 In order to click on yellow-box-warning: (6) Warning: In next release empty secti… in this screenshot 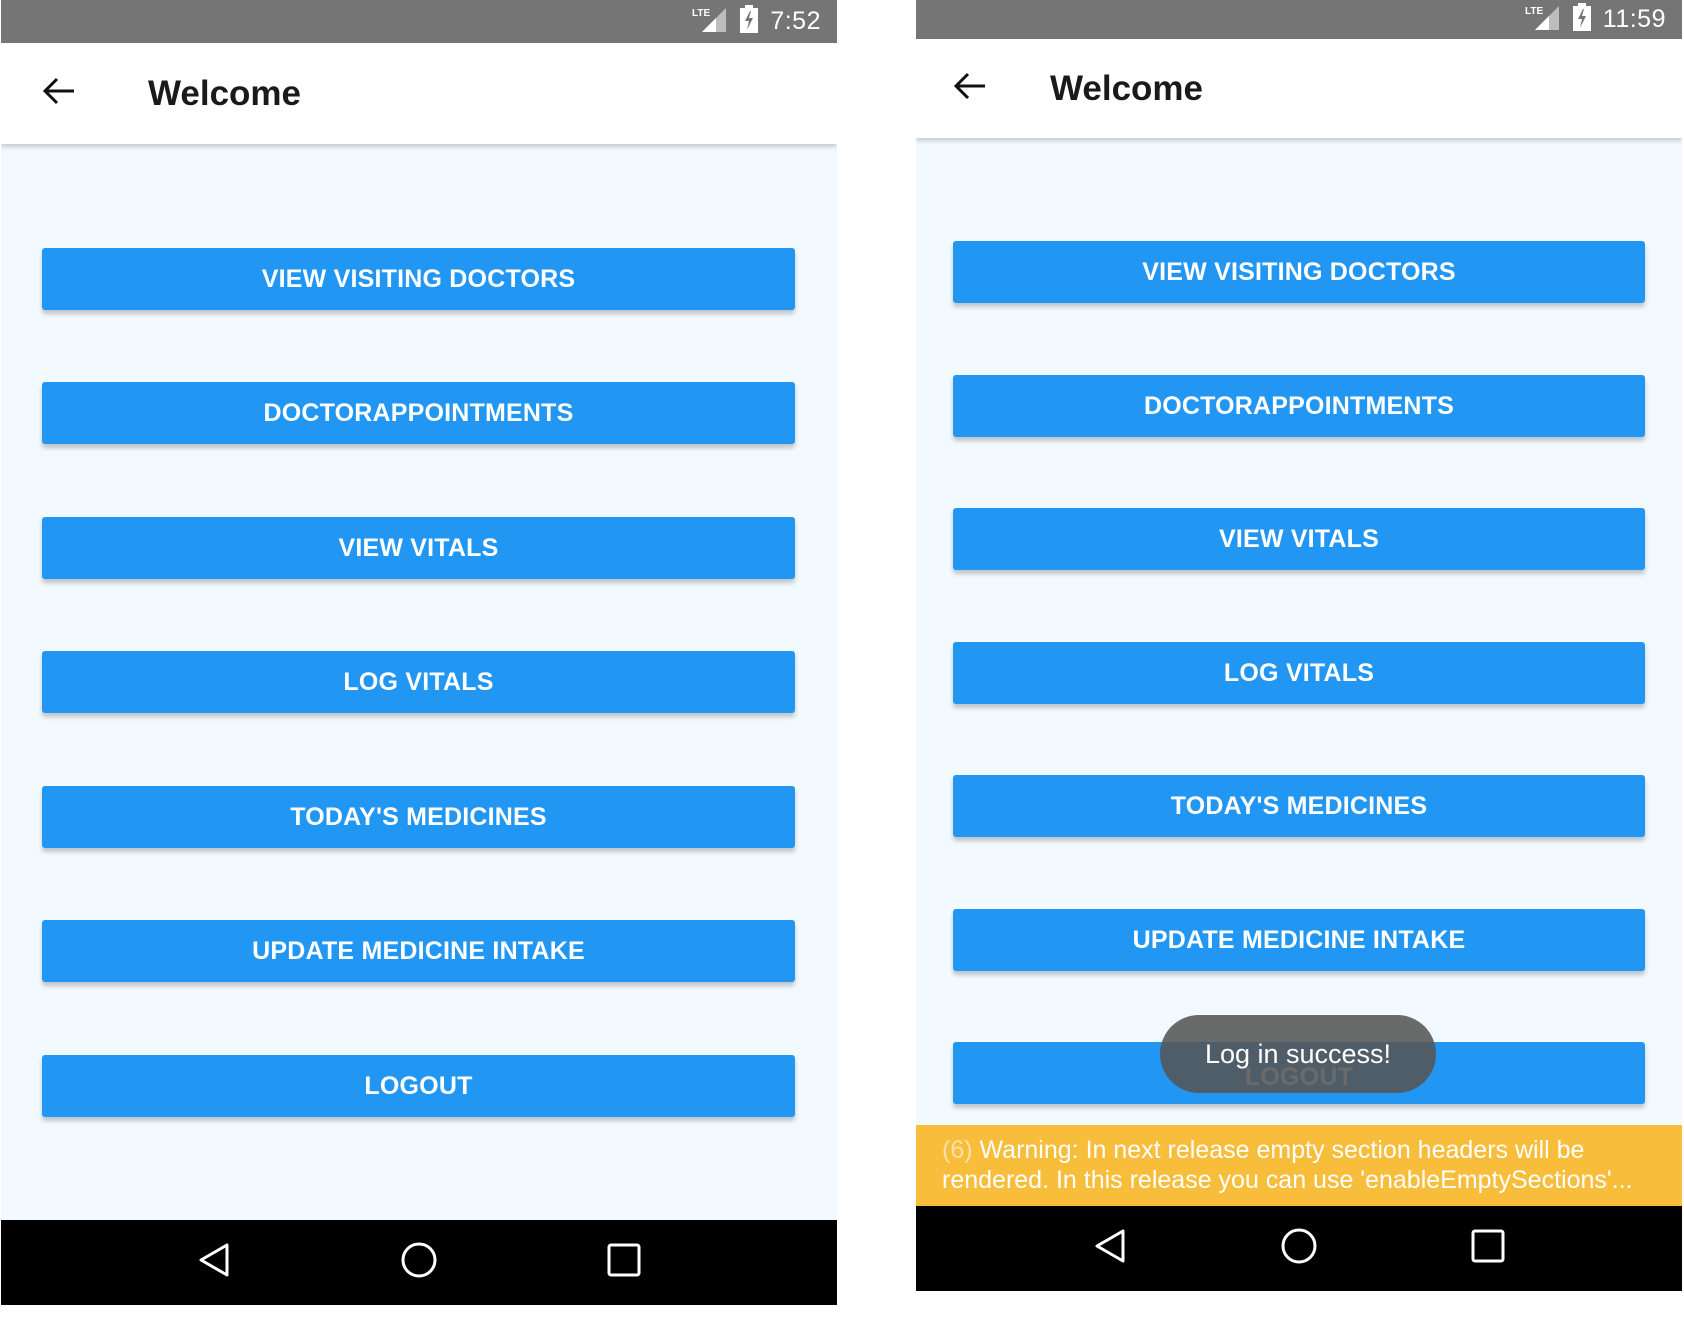, I will do `click(1299, 1165)`.